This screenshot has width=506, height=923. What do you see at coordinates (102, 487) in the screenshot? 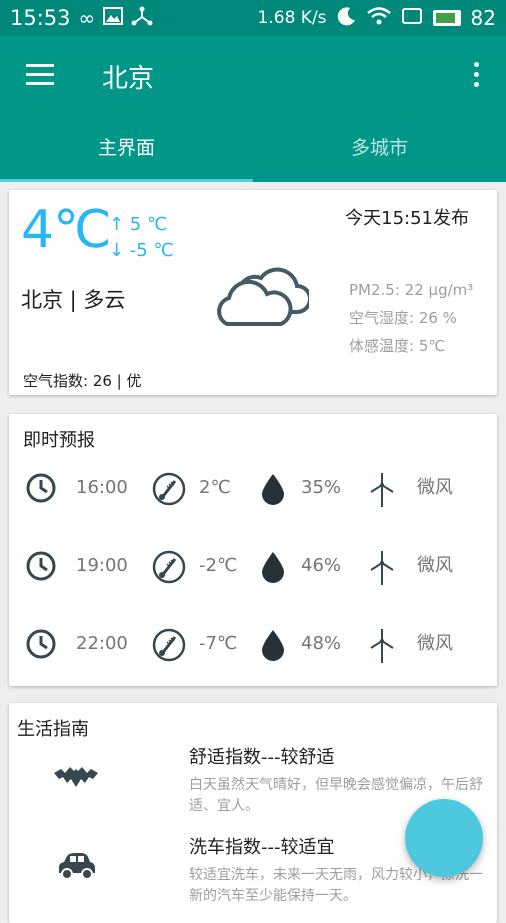
I see `forecast-time: 16:00` at bounding box center [102, 487].